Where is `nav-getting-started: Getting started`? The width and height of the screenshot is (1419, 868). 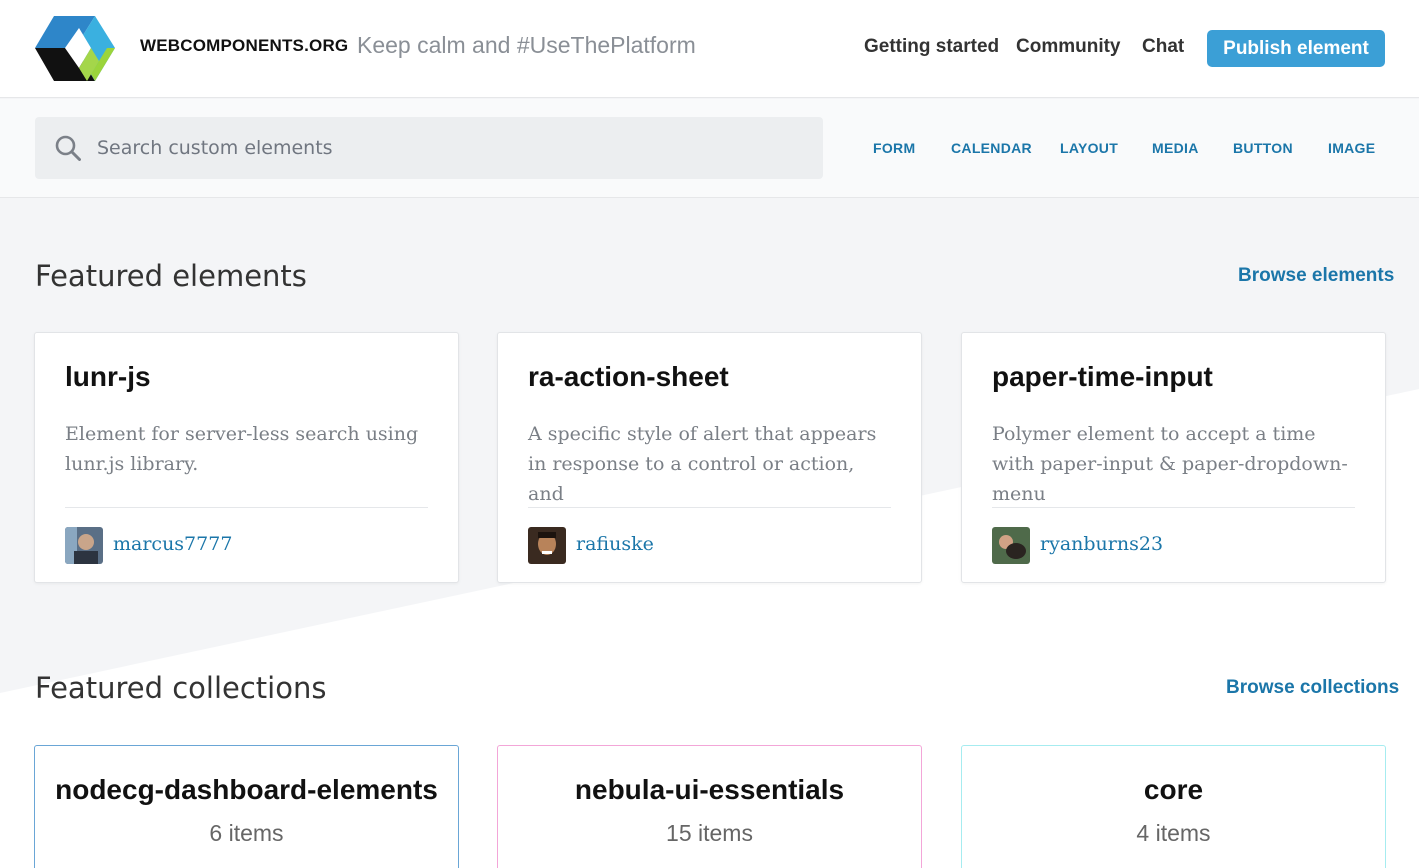 nav-getting-started: Getting started is located at coordinates (931, 47).